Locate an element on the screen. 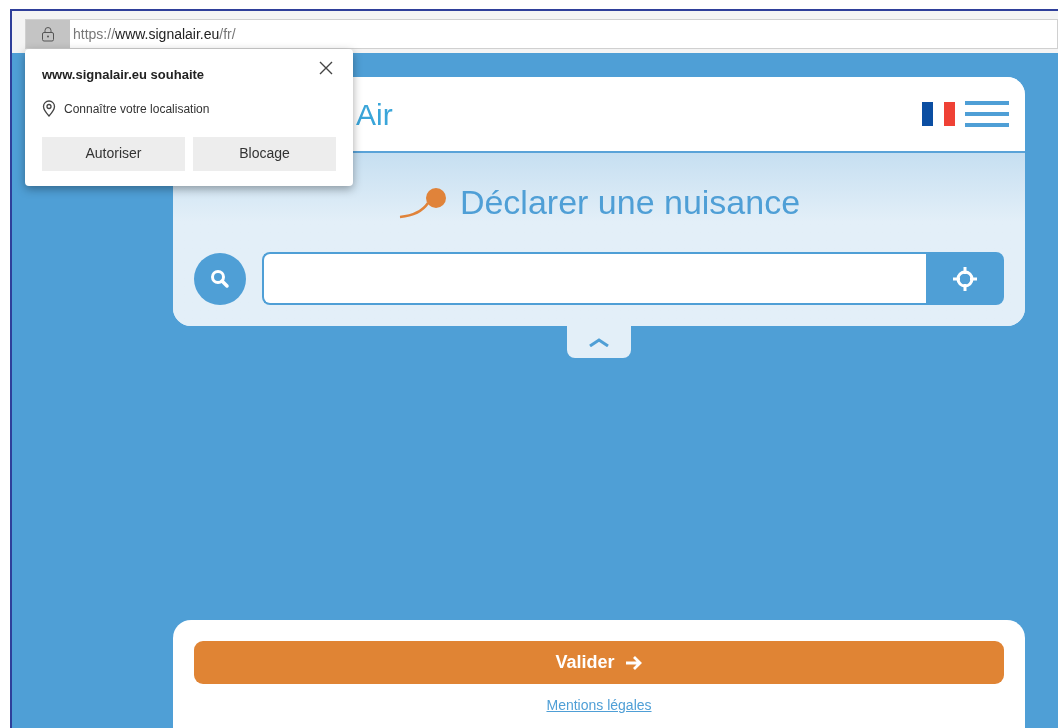  permission-request: Connaître votre localisation is located at coordinates (137, 109).